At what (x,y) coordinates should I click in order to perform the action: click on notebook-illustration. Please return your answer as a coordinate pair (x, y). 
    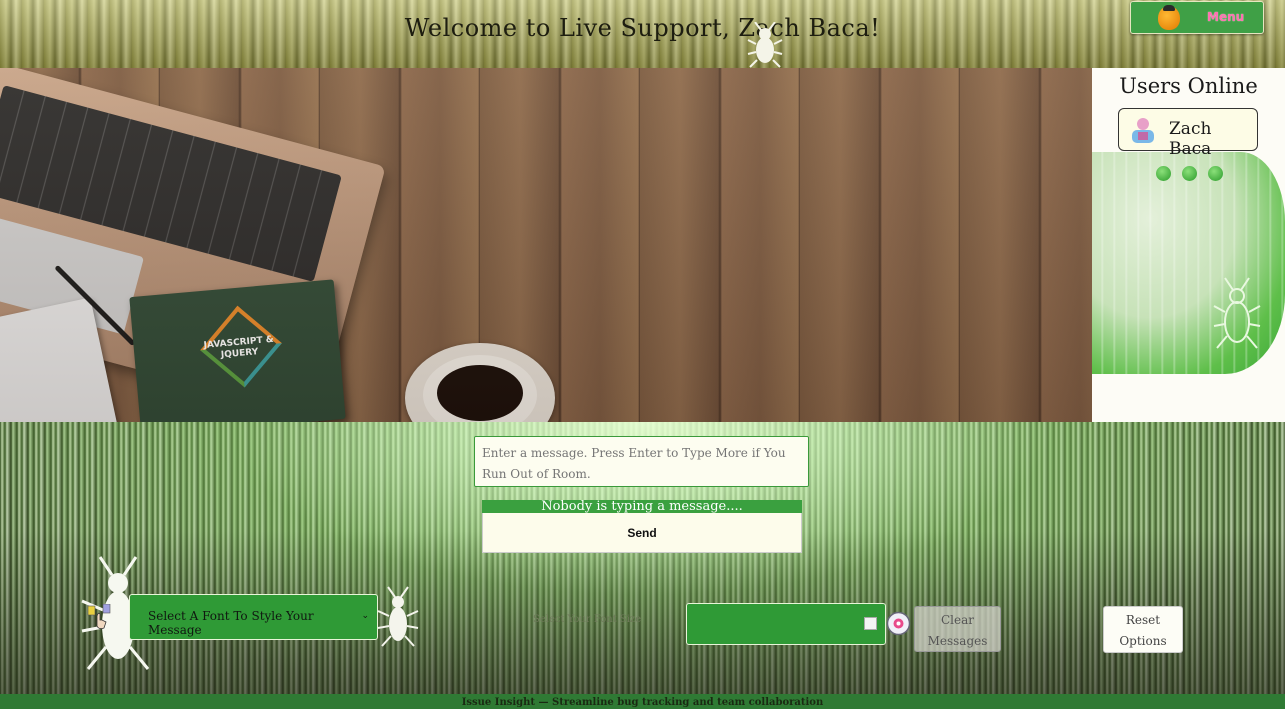
    Looking at the image, I should click on (59, 359).